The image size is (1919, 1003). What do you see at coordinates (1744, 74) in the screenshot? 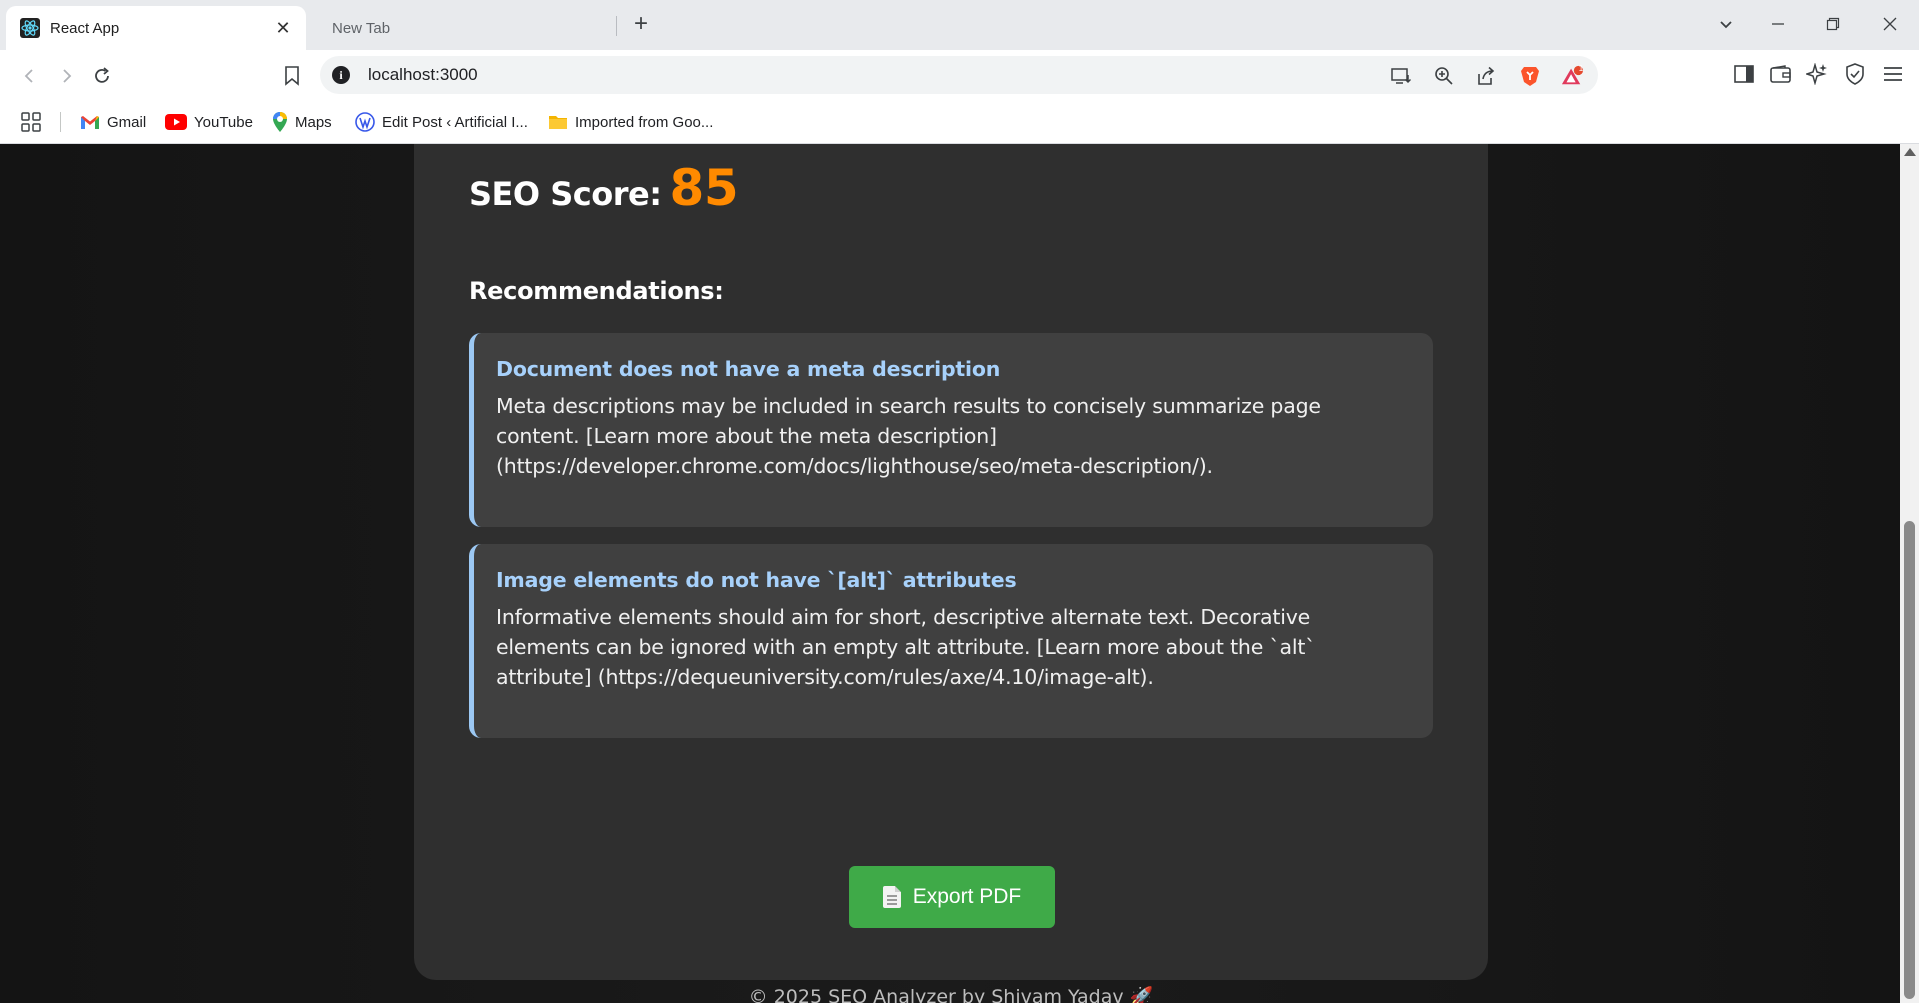
I see `sidebar-icon` at bounding box center [1744, 74].